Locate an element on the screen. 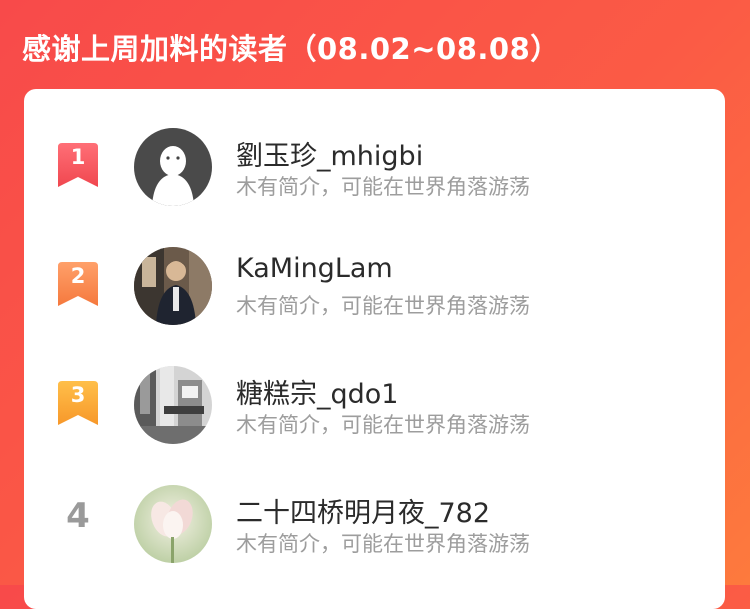  bw-photo-icon is located at coordinates (173, 405).